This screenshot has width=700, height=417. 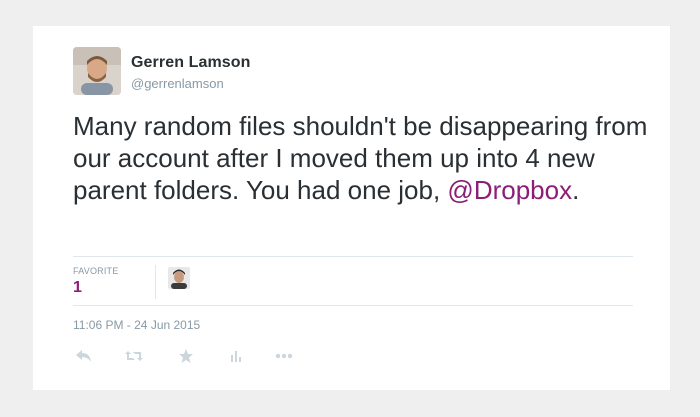 I want to click on author-avatar-image, so click(x=97, y=71).